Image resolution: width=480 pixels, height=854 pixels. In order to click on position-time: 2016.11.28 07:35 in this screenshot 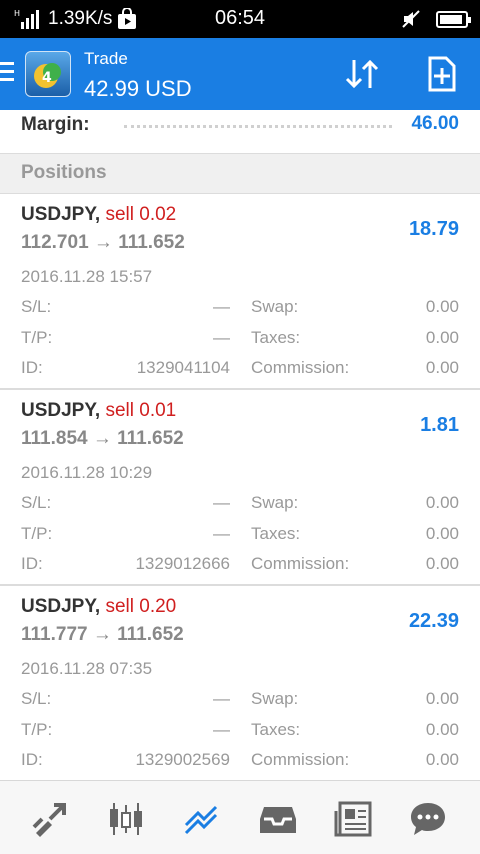, I will do `click(87, 668)`.